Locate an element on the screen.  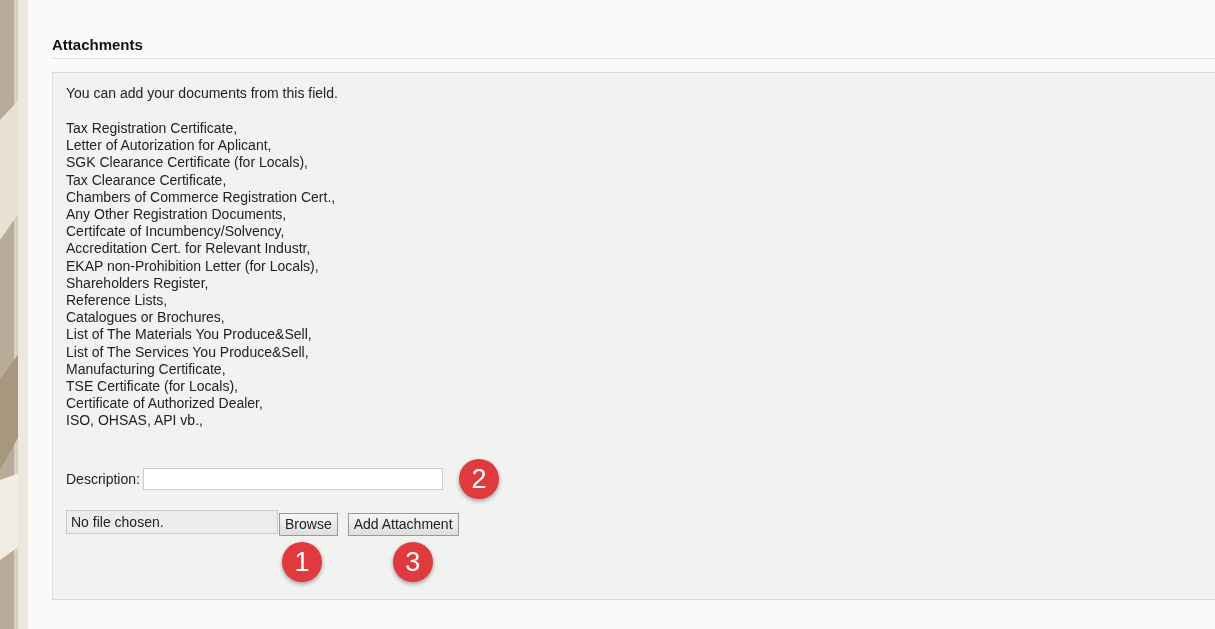
document-item: Tax Registration Certificate, is located at coordinates (152, 129).